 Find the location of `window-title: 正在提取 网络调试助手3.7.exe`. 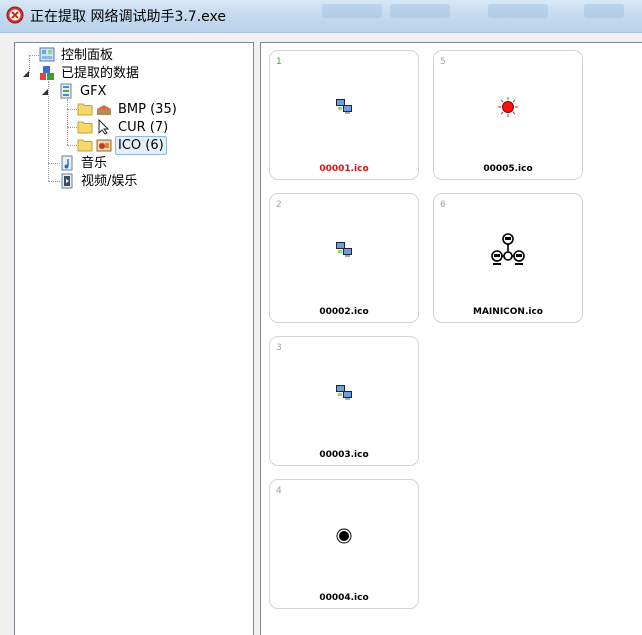

window-title: 正在提取 网络调试助手3.7.exe is located at coordinates (128, 17).